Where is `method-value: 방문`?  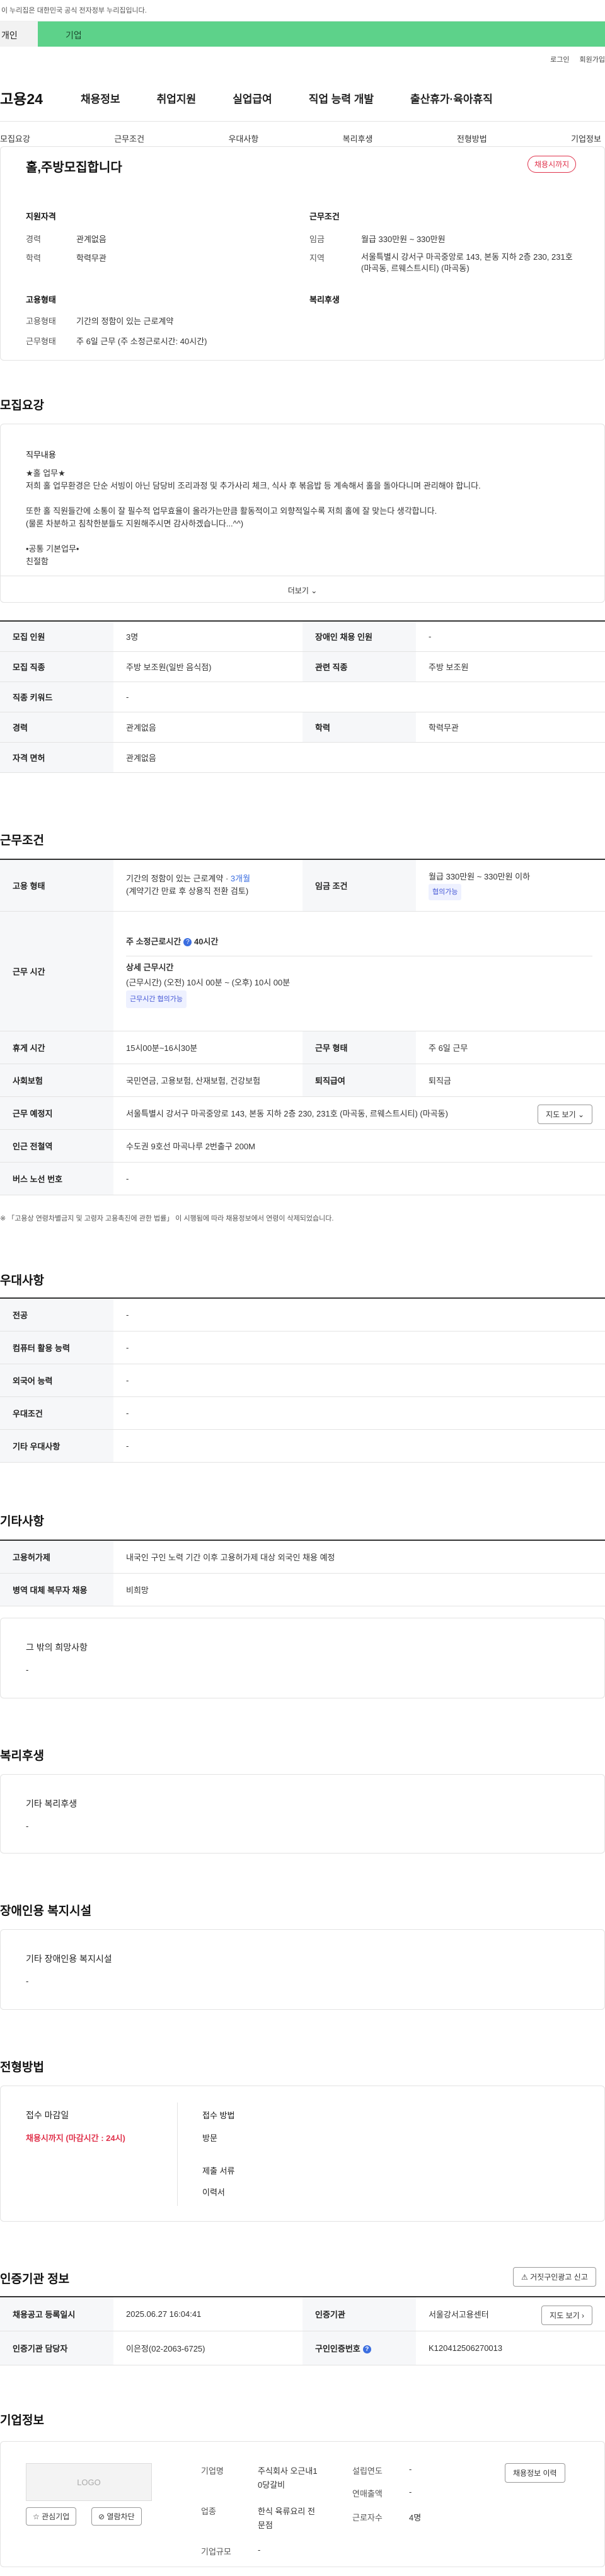
method-value: 방문 is located at coordinates (210, 2138).